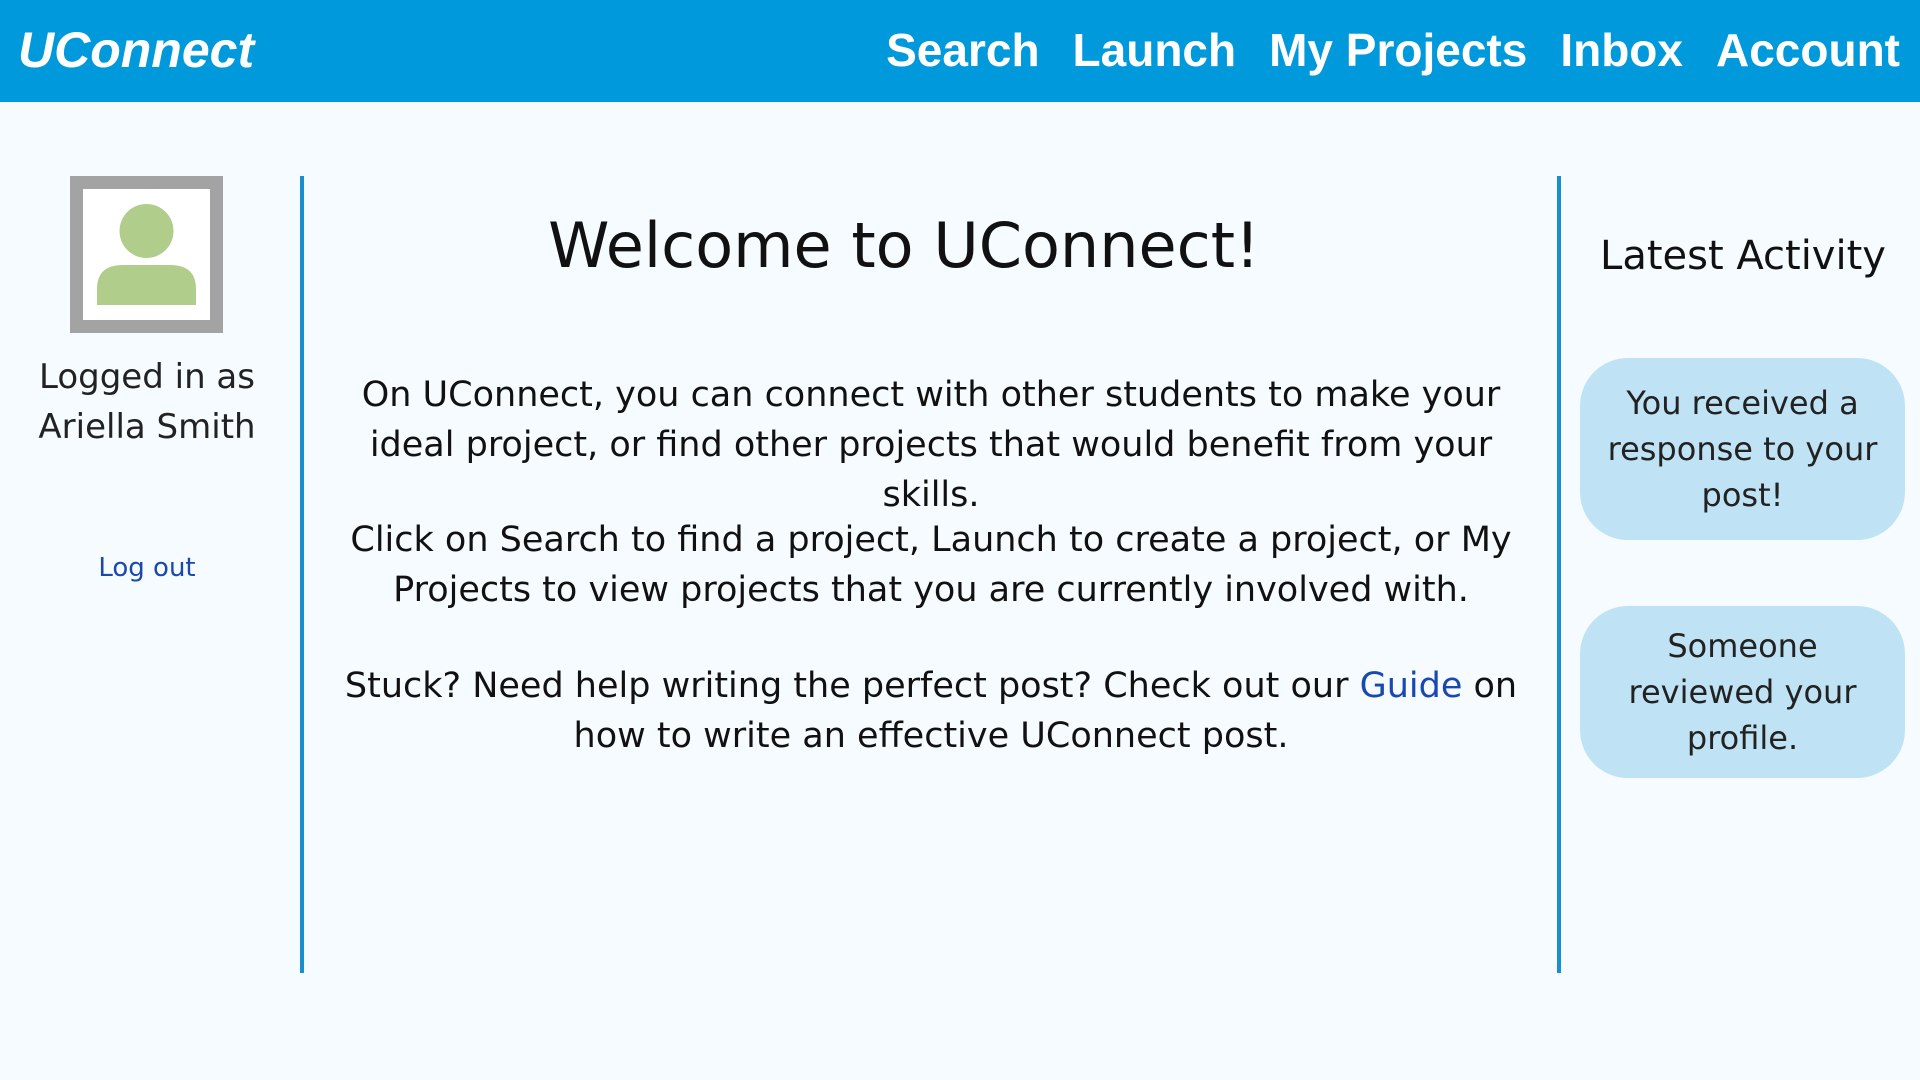 This screenshot has height=1080, width=1920. I want to click on logout-link: Log out, so click(147, 568).